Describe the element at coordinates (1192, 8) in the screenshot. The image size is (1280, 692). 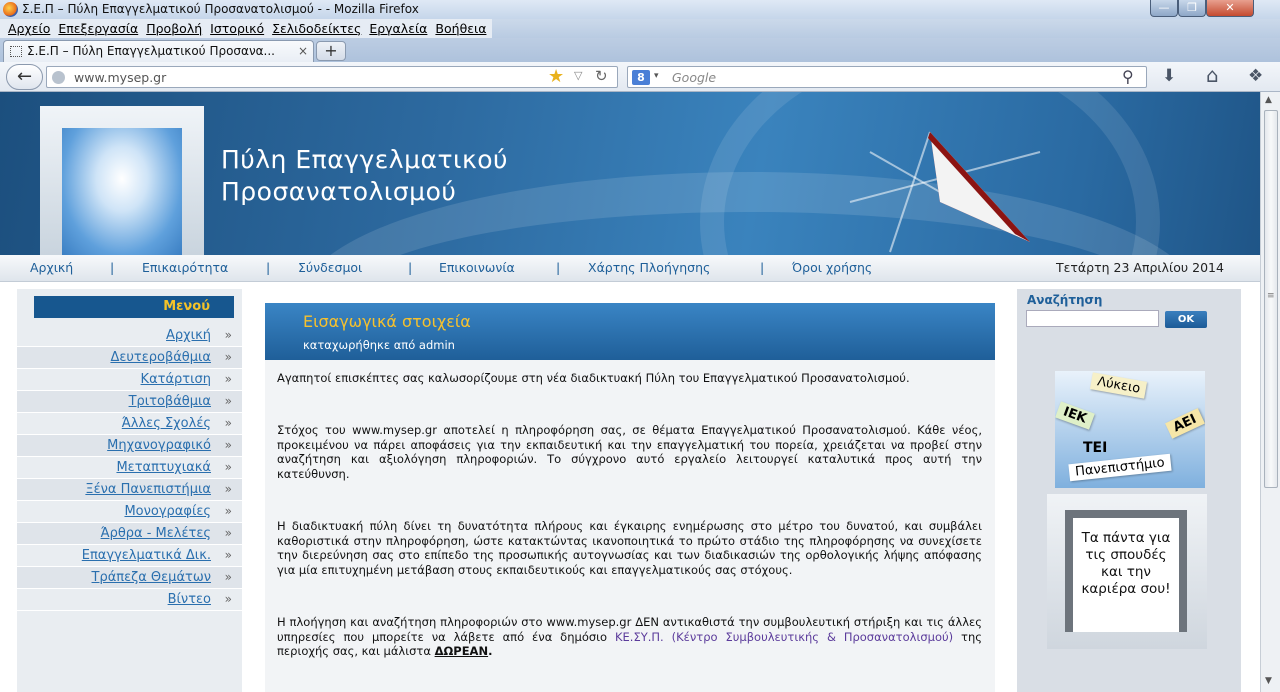
I see `maximize-button: ❐` at that location.